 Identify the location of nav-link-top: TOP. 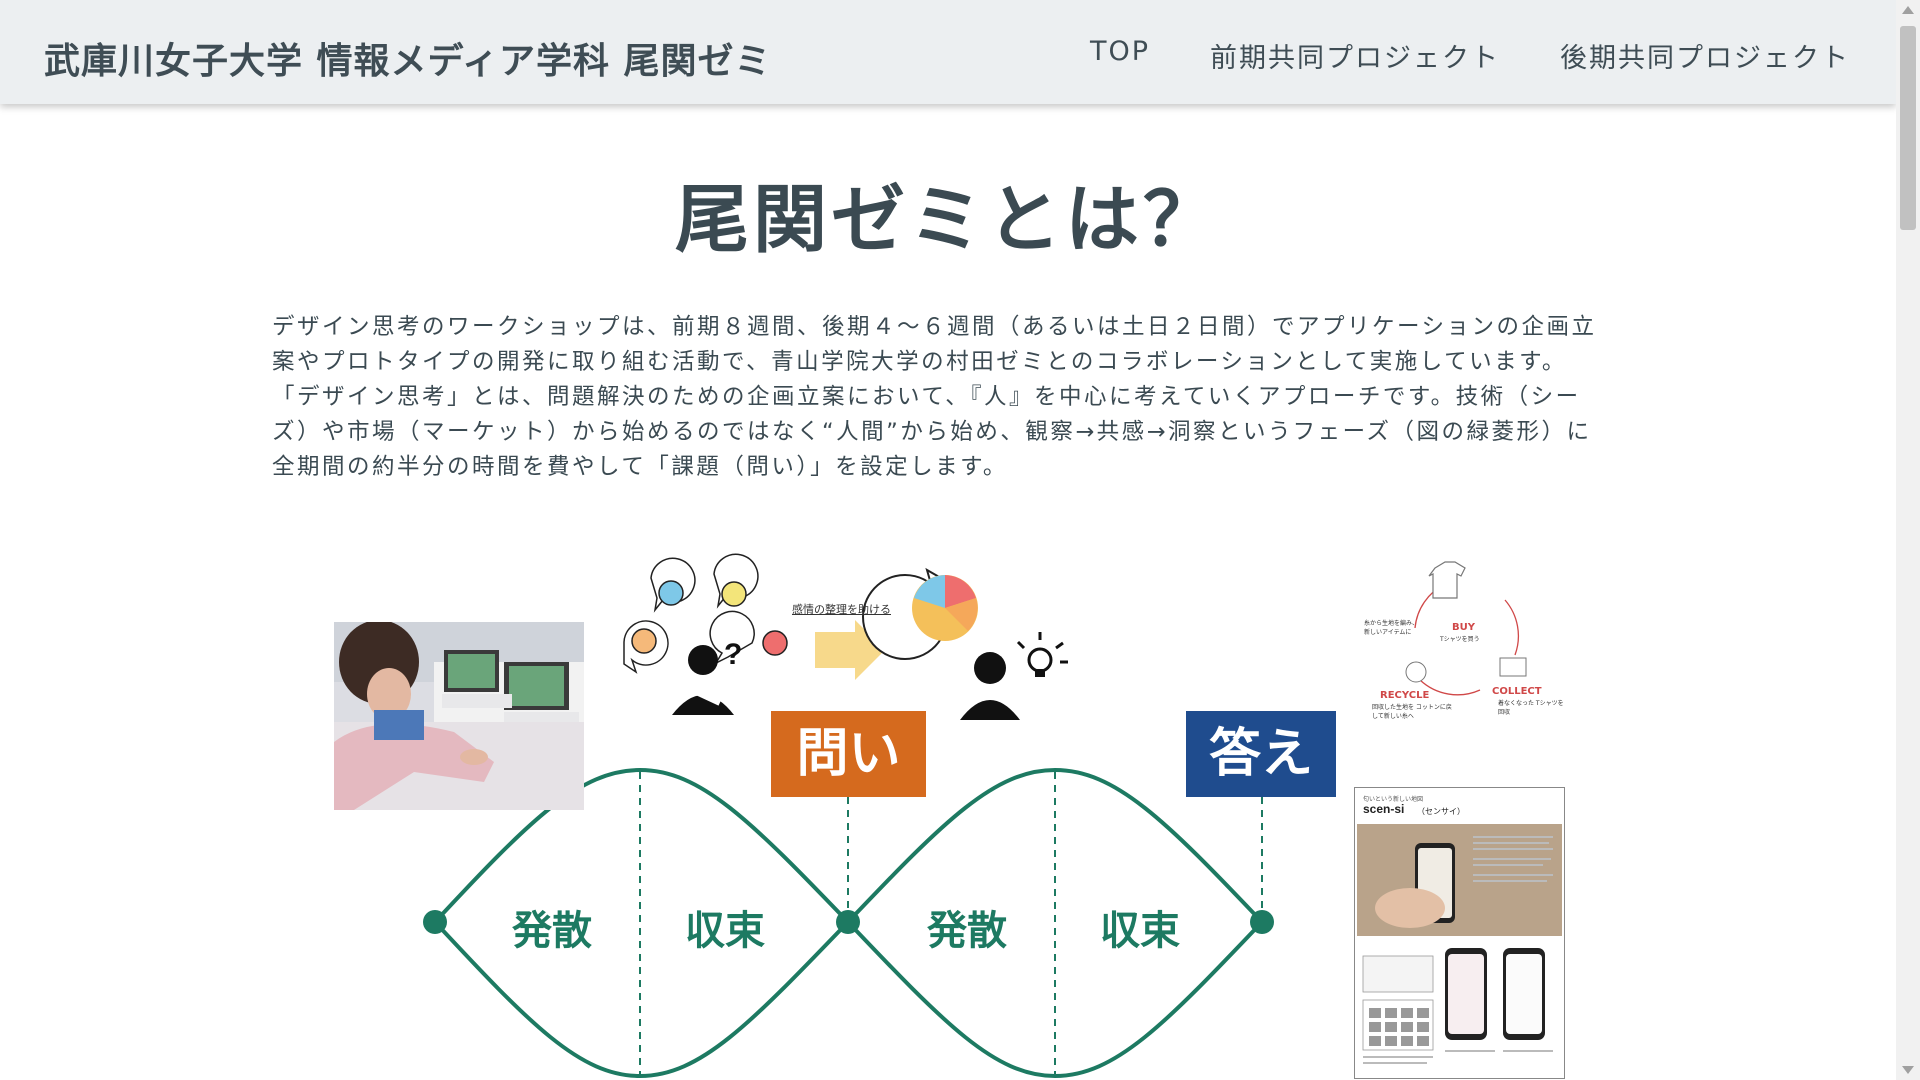
(1120, 55).